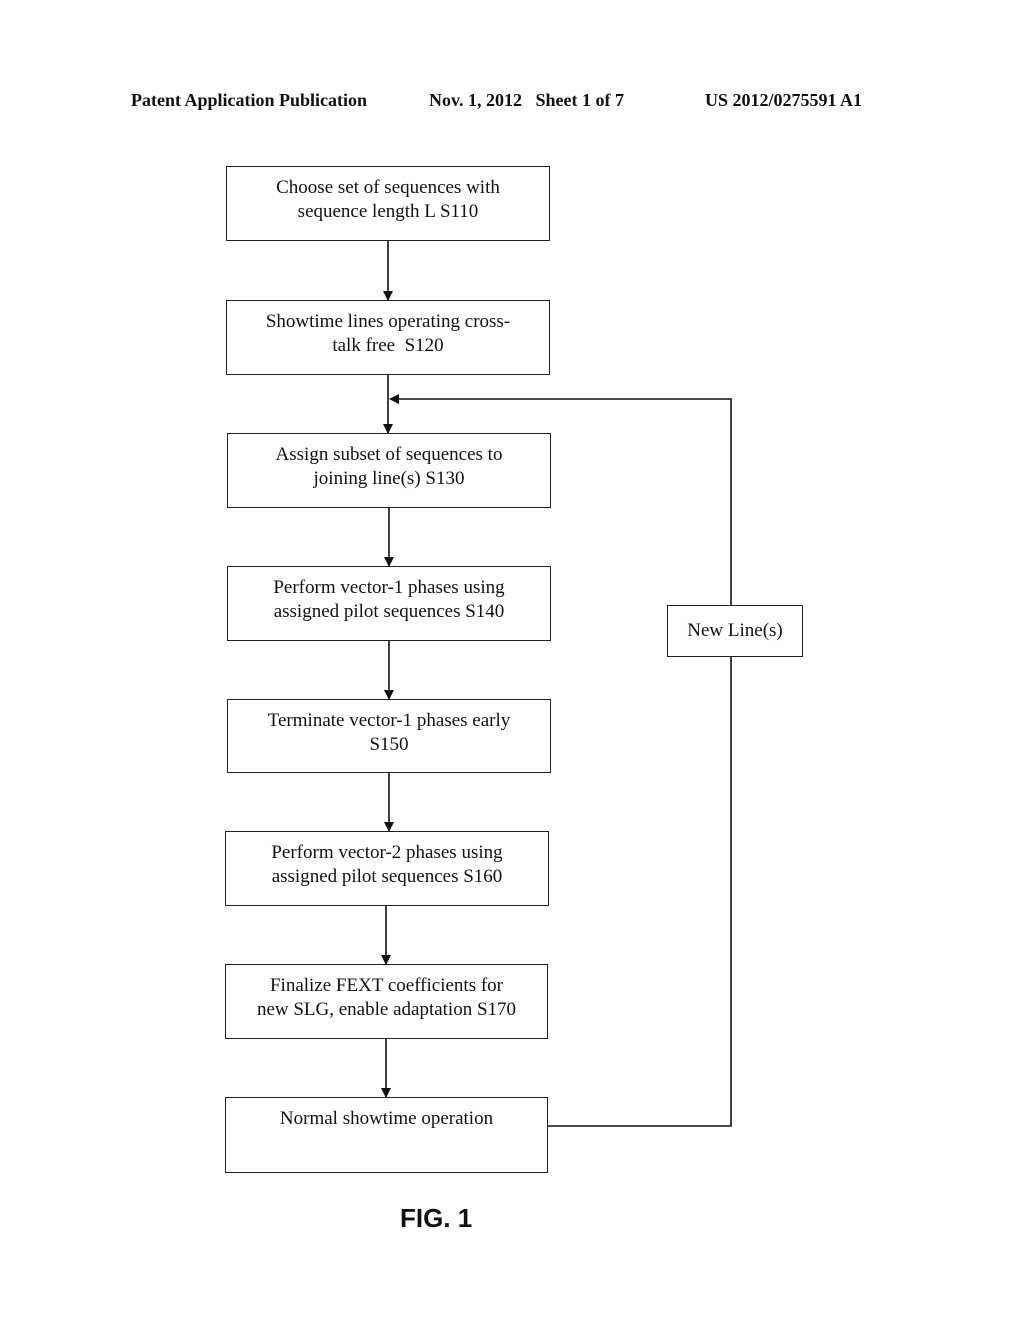 The height and width of the screenshot is (1320, 1024). What do you see at coordinates (386, 985) in the screenshot?
I see `step-text: Finalize FEXT coefficients for` at bounding box center [386, 985].